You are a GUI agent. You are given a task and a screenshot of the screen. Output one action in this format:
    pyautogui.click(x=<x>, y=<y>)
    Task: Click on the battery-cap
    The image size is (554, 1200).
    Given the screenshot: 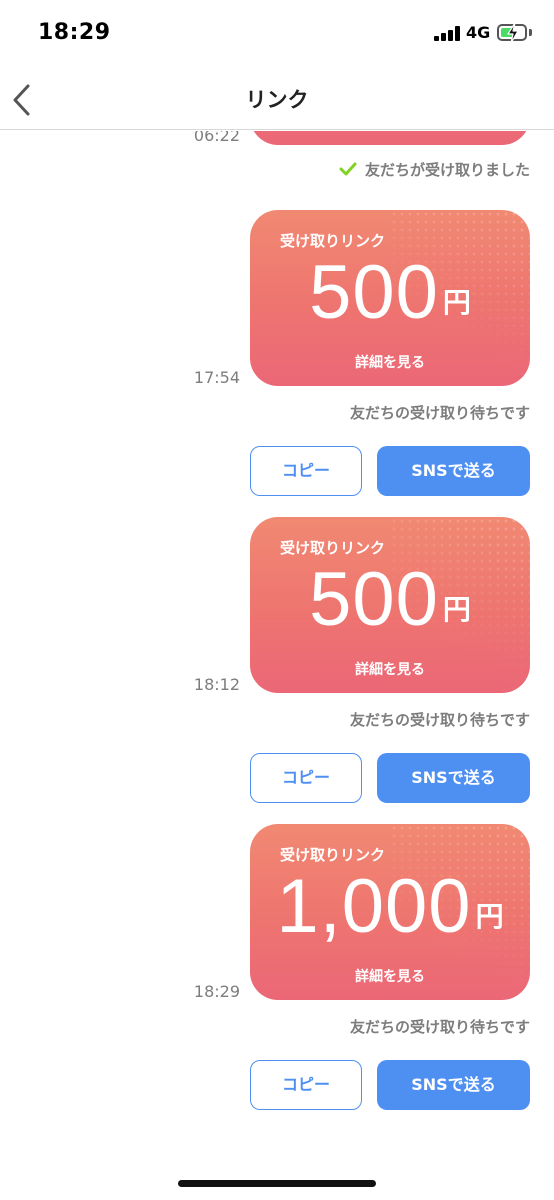 What is the action you would take?
    pyautogui.click(x=530, y=32)
    